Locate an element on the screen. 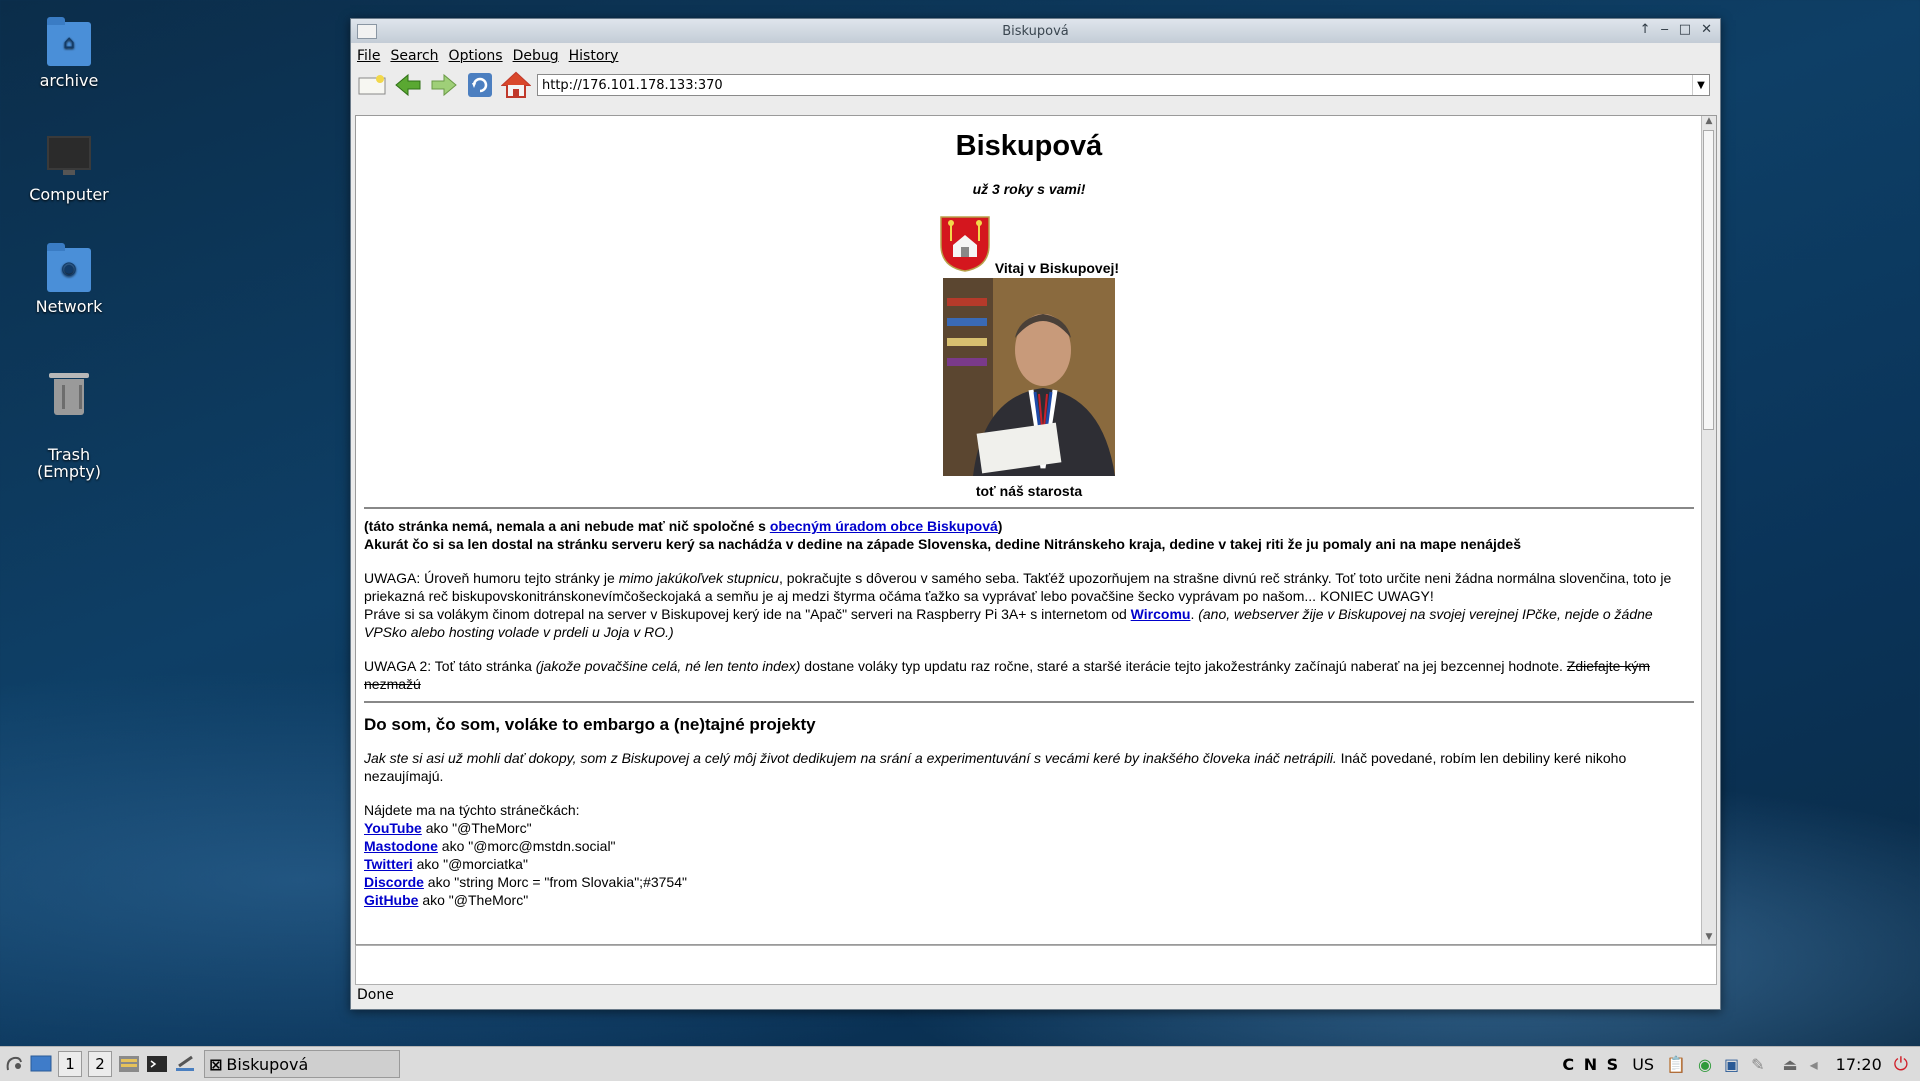 Image resolution: width=1920 pixels, height=1081 pixels. link-handle: ako "@morciatka" is located at coordinates (470, 864).